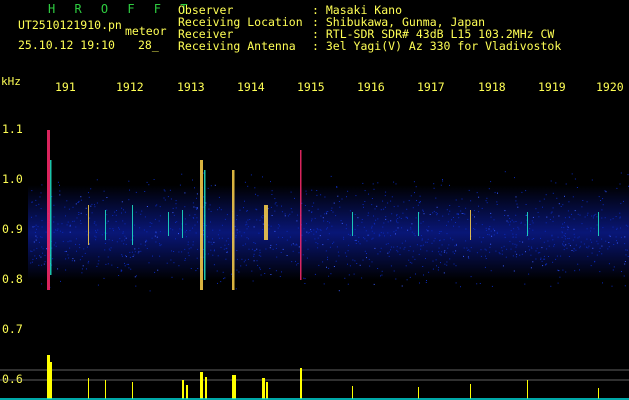  Describe the element at coordinates (311, 87) in the screenshot. I see `x-tick-label: 1915` at that location.